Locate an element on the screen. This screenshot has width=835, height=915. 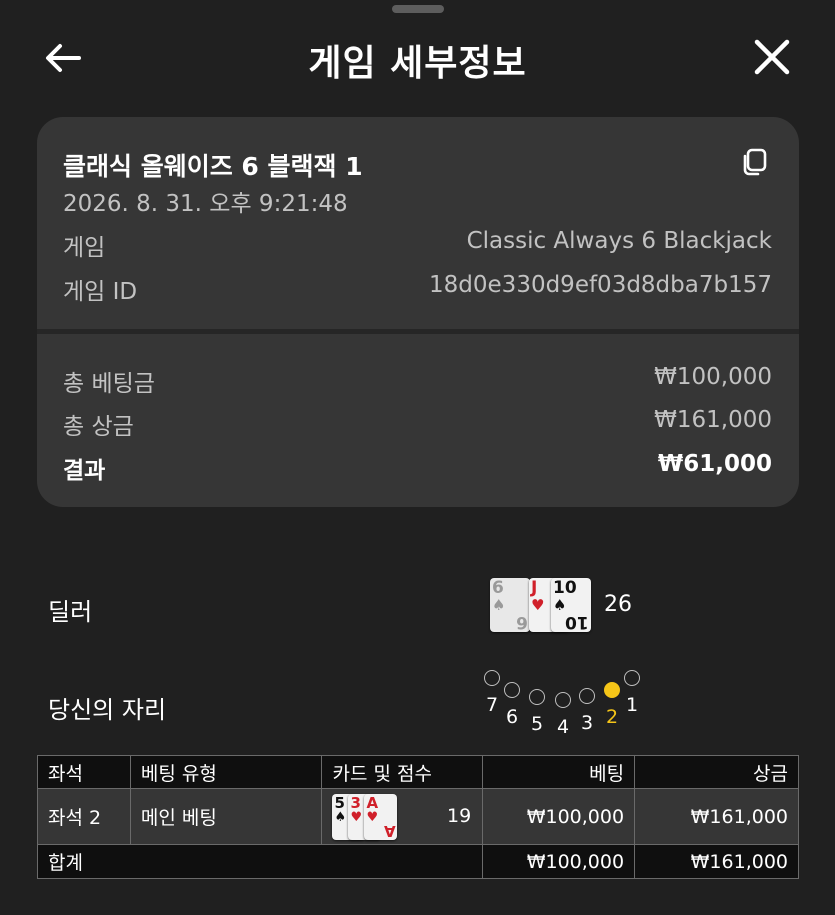
game-name: 클래식 올웨이즈 6 블랙잭 1 is located at coordinates (213, 166).